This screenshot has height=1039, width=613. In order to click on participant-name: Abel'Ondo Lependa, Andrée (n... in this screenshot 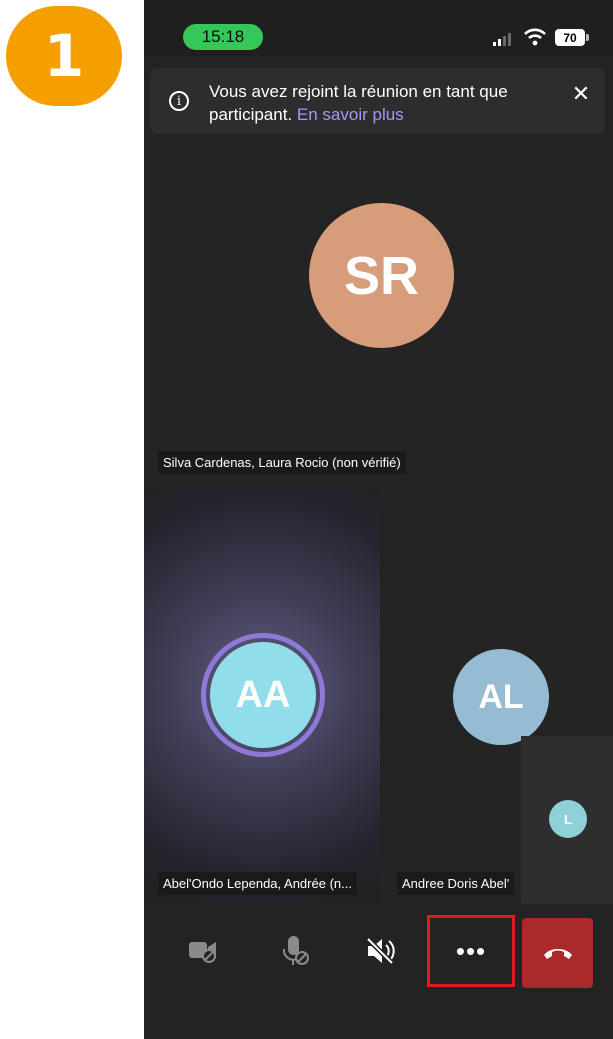, I will do `click(257, 883)`.